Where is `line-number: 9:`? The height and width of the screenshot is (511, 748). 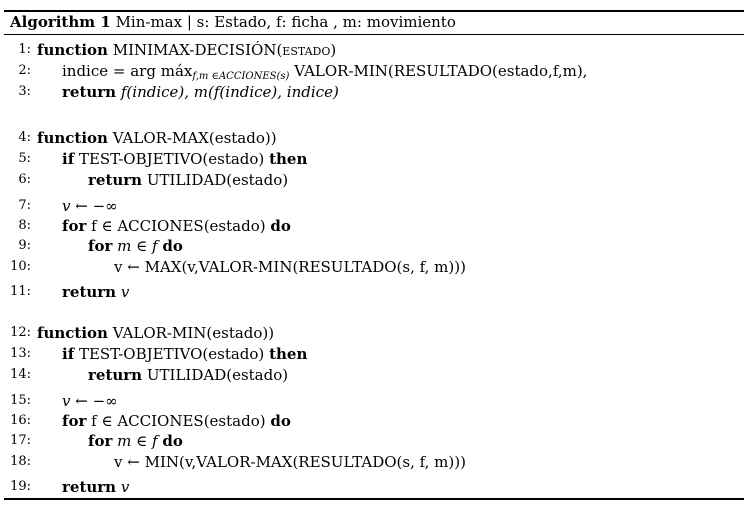 line-number: 9: is located at coordinates (24, 245).